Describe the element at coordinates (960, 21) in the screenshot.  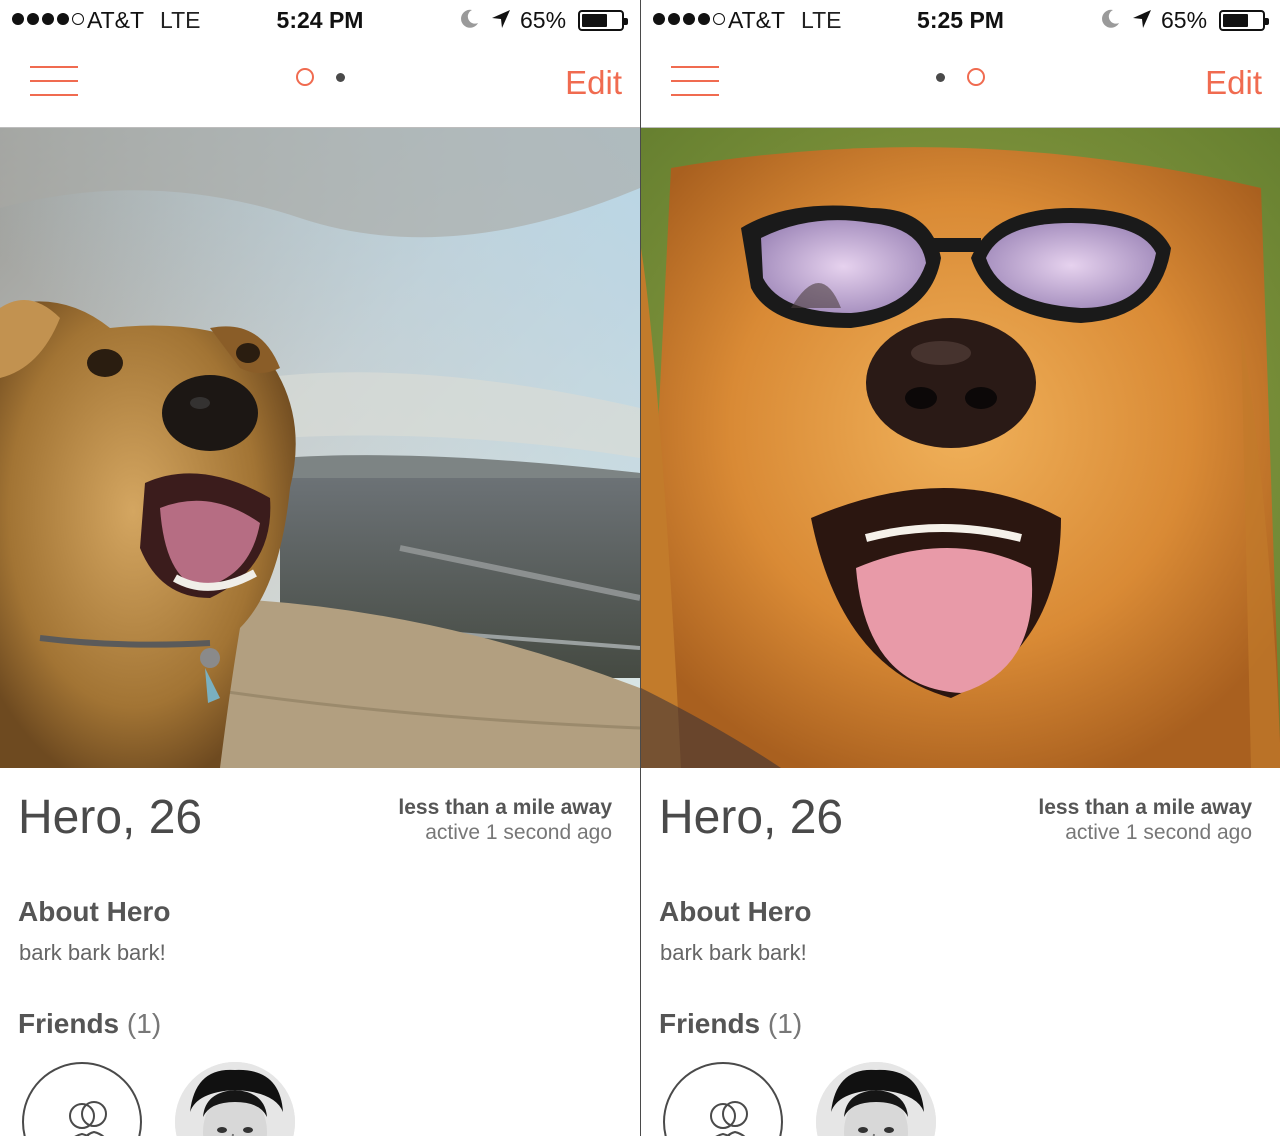
I see `status-bar: AT&T LTE 5:25 PM 65%` at that location.